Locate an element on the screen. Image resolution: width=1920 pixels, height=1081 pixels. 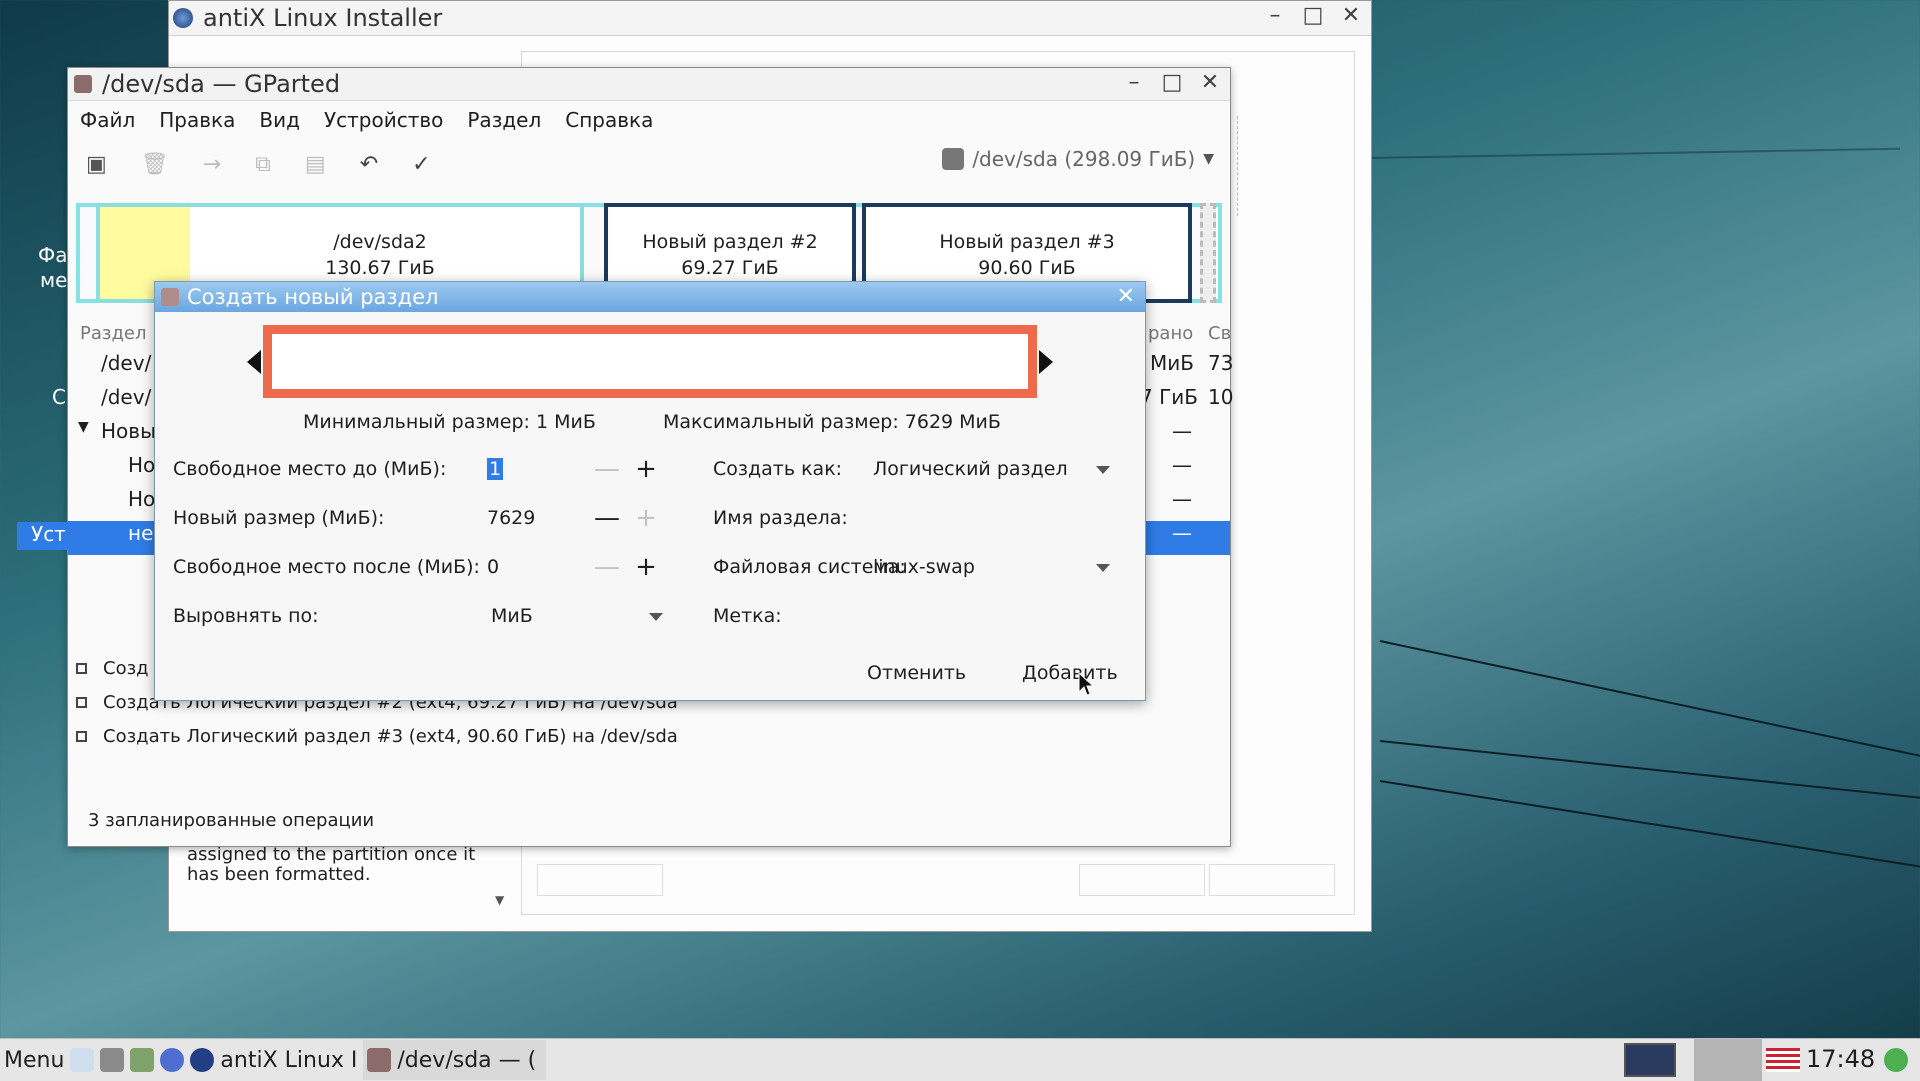
workspace-pager is located at coordinates (1650, 1060).